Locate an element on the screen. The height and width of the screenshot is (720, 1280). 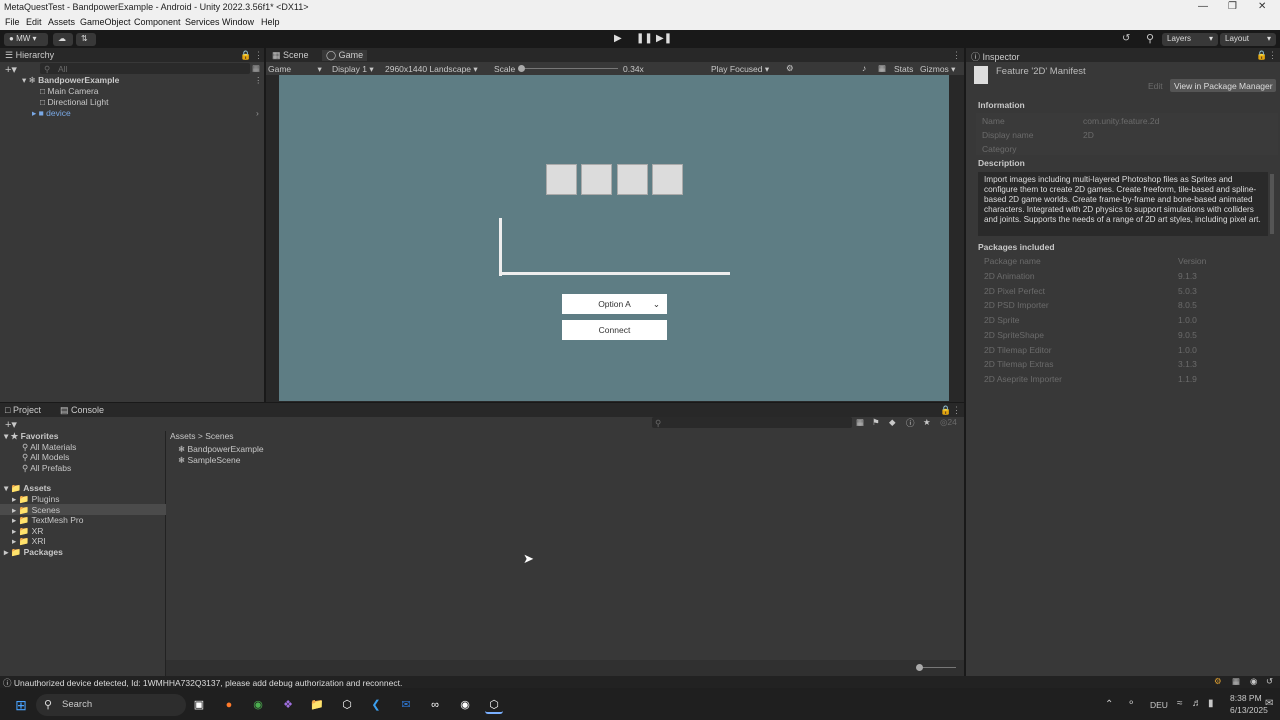
windows-start-icon: ⊞ is located at coordinates (21, 705).